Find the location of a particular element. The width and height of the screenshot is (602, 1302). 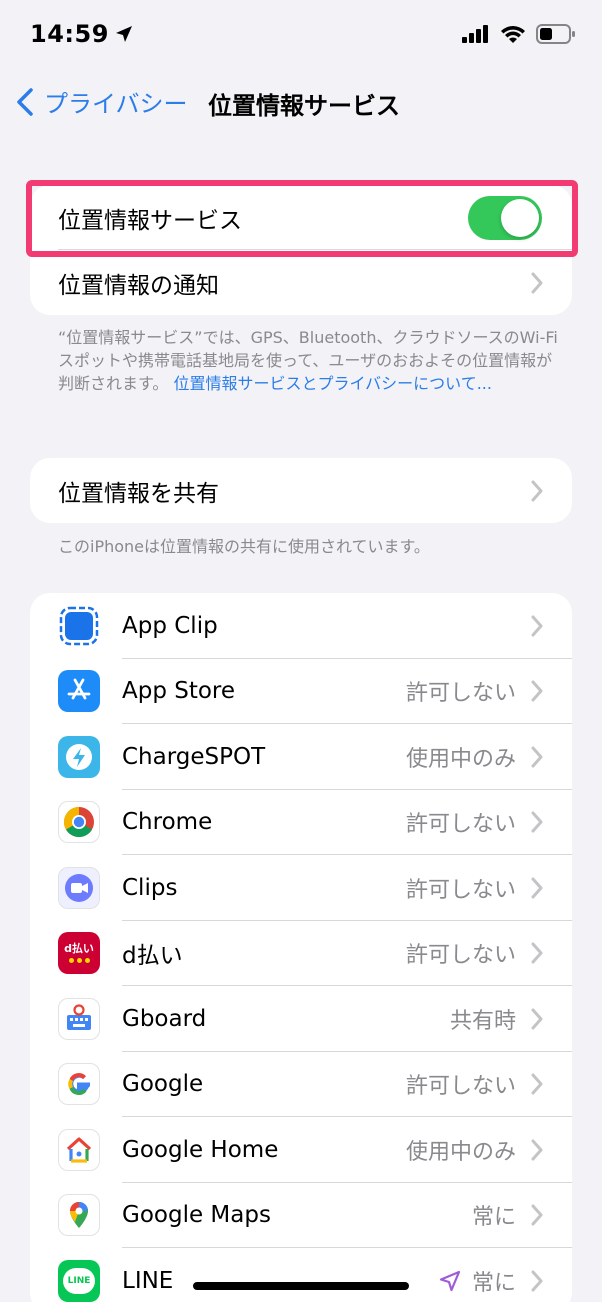

location-services-toggle is located at coordinates (505, 217).